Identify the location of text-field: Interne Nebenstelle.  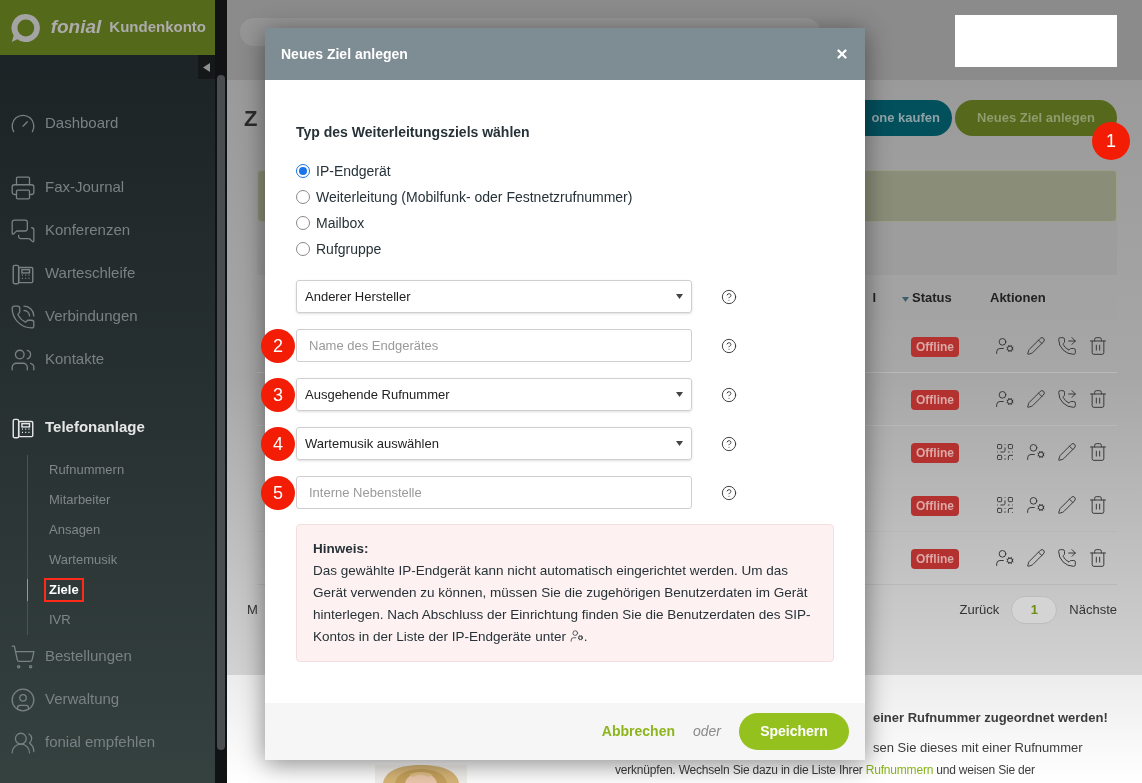
(494, 492).